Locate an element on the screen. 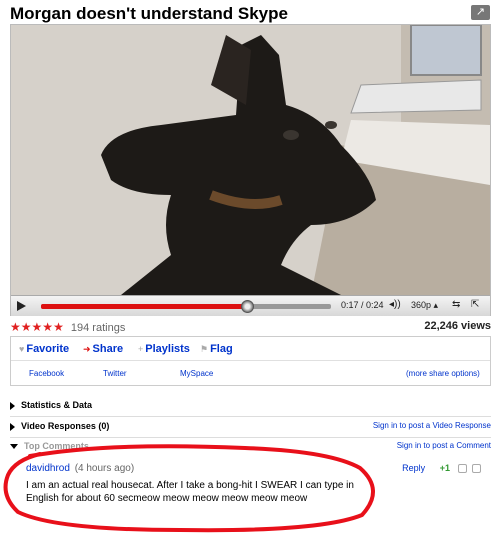  thumbs-up-icon is located at coordinates (463, 469).